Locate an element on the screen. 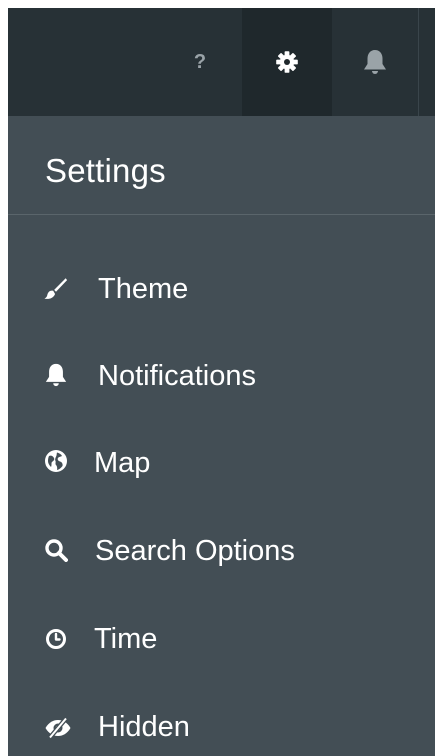 Image resolution: width=435 pixels, height=756 pixels. menu-item-theme: Theme is located at coordinates (221, 288).